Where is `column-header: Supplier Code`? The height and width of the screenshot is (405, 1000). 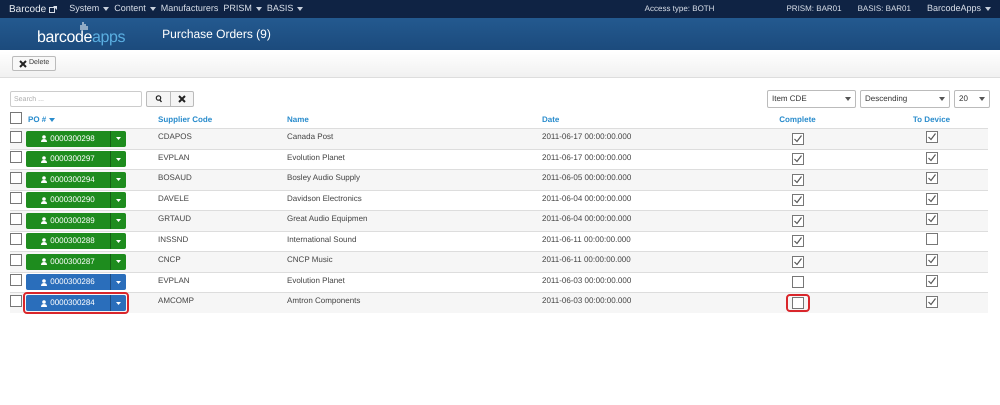
column-header: Supplier Code is located at coordinates (185, 120).